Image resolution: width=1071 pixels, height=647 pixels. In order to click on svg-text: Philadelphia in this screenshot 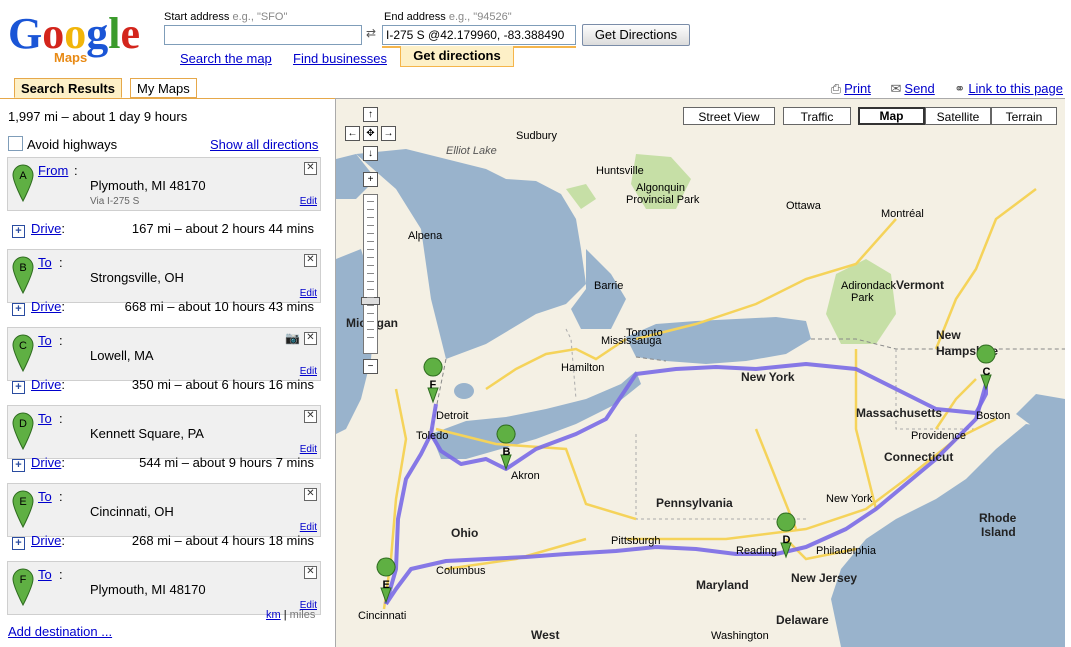, I will do `click(846, 551)`.